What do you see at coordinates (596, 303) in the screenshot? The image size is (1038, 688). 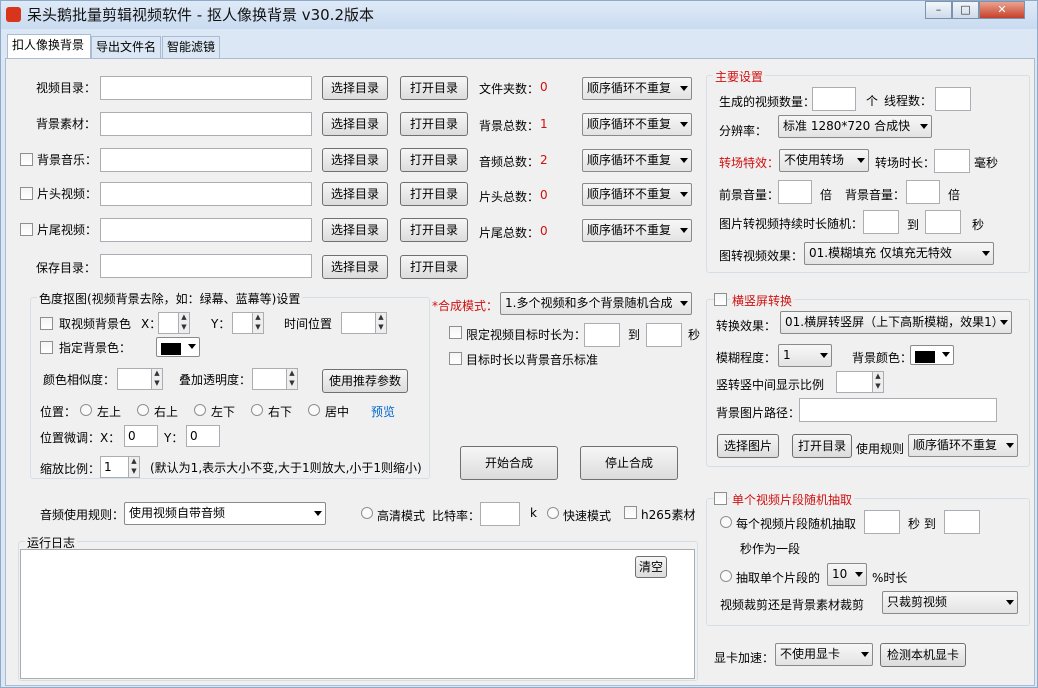 I see `synth-mode-dropdown: 1.多个视频和多个背景随机合成` at bounding box center [596, 303].